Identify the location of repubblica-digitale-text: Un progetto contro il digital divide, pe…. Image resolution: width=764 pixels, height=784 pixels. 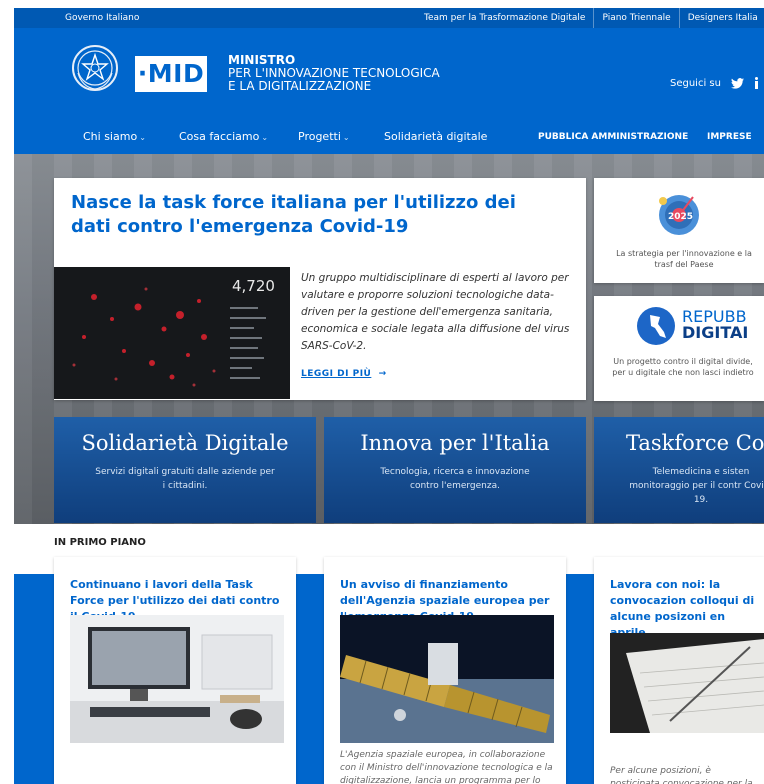
(683, 367).